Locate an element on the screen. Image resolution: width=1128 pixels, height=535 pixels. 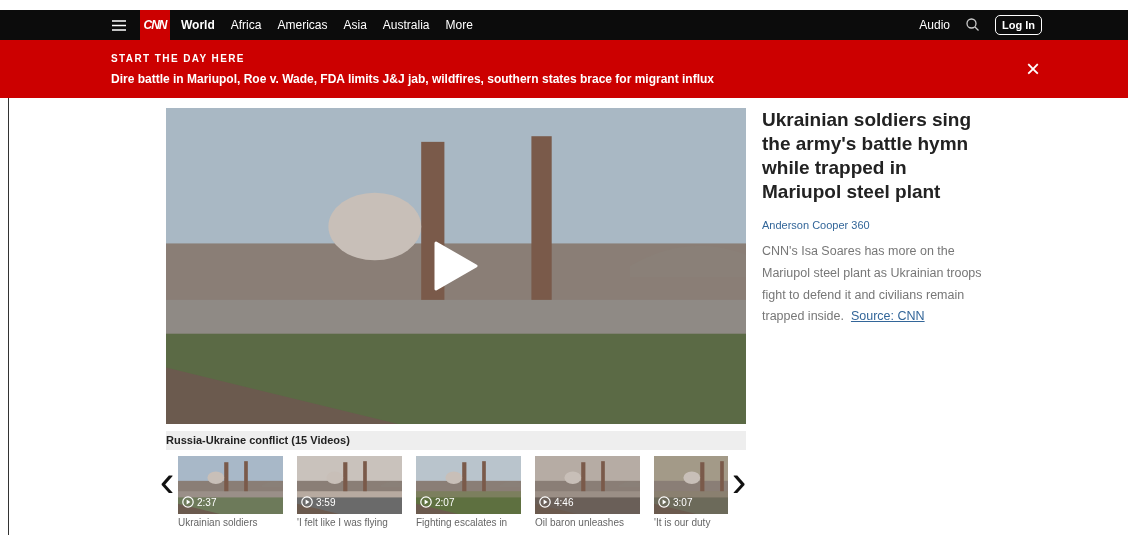
close-button: × is located at coordinates (1033, 69).